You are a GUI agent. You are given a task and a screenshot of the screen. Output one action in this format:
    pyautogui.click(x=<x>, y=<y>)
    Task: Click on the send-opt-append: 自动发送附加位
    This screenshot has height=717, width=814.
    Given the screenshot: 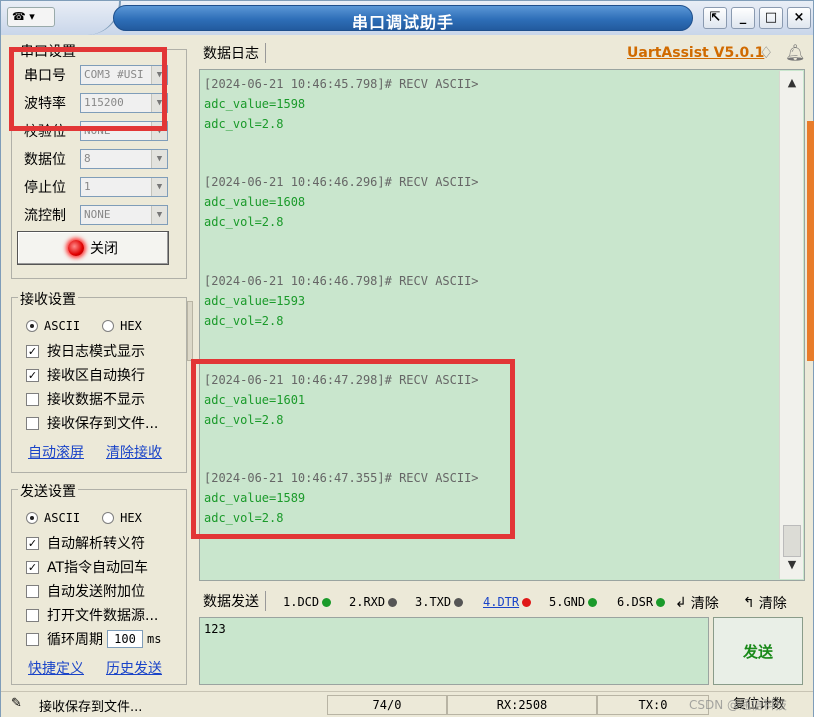 What is the action you would take?
    pyautogui.click(x=85, y=591)
    